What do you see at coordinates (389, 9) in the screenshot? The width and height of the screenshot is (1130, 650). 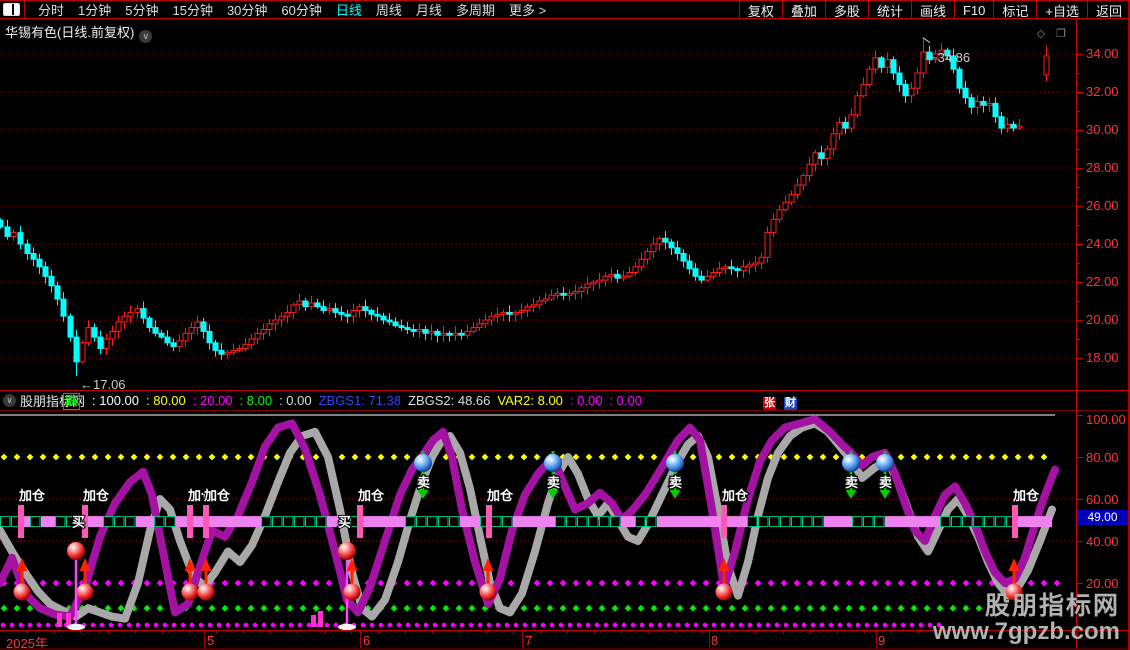 I see `period-button: 周线` at bounding box center [389, 9].